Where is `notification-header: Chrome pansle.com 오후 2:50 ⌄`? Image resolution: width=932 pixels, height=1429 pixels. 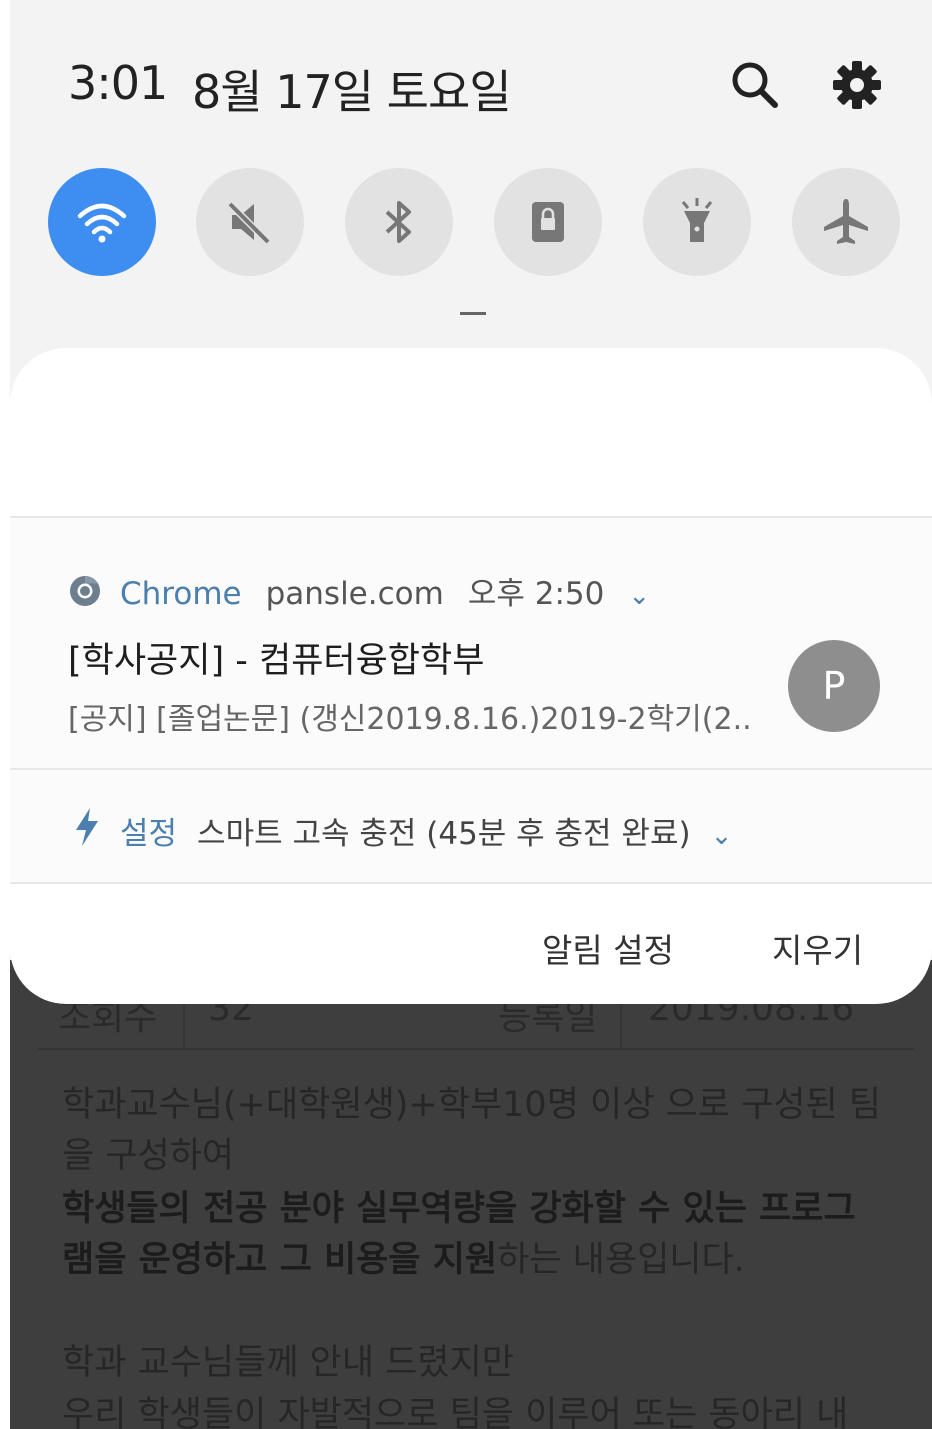
notification-header: Chrome pansle.com 오후 2:50 ⌄ is located at coordinates (385, 590).